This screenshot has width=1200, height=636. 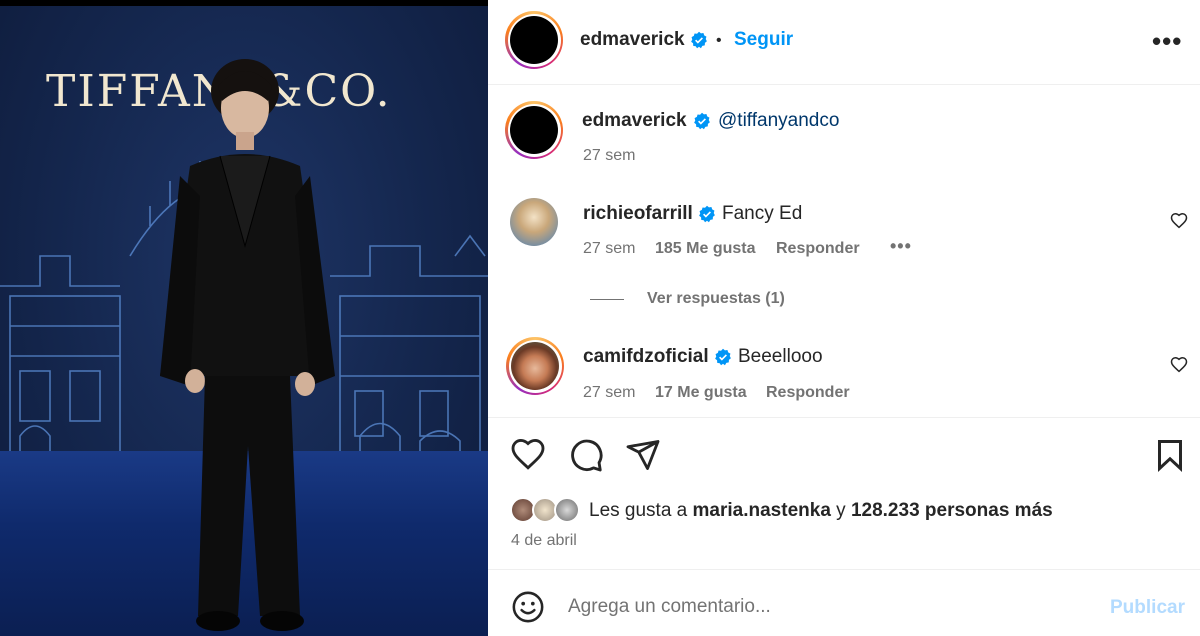 I want to click on view-replies-button: Ver respuestas (1), so click(x=716, y=299).